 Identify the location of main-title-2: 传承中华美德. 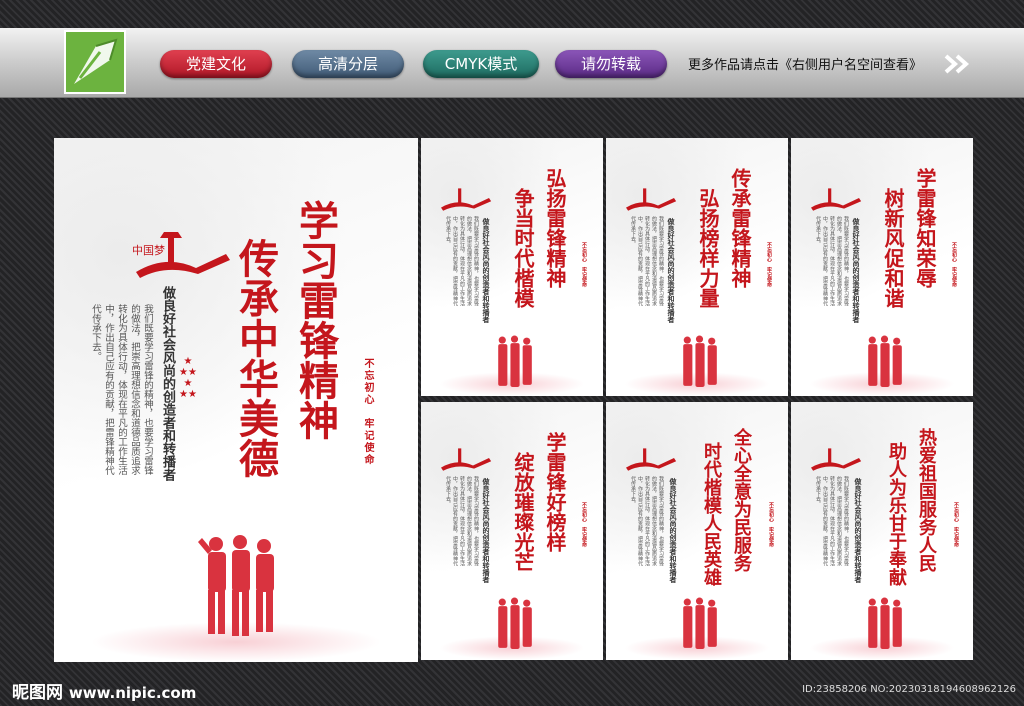
(255, 358).